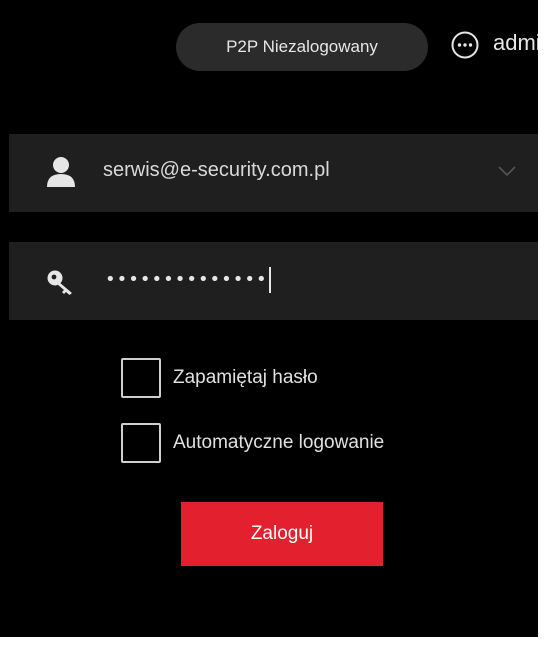 This screenshot has width=547, height=645. What do you see at coordinates (465, 45) in the screenshot?
I see `more-options-icon` at bounding box center [465, 45].